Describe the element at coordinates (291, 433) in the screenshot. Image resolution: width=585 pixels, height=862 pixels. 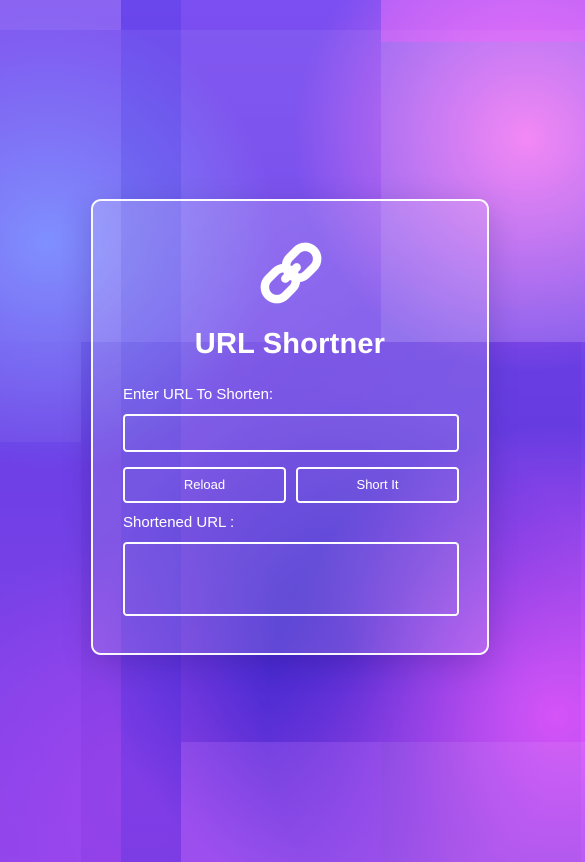
I see `url-input` at that location.